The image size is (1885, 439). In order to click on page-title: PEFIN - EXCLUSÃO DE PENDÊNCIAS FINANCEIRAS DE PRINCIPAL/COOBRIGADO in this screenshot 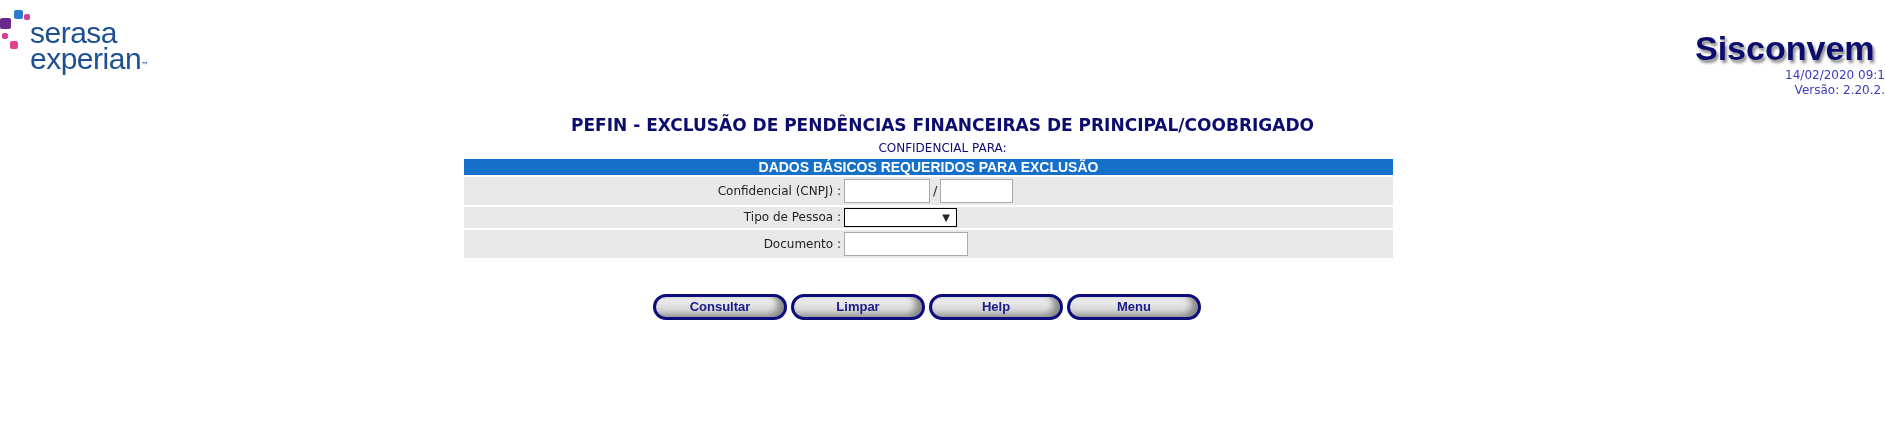, I will do `click(942, 125)`.